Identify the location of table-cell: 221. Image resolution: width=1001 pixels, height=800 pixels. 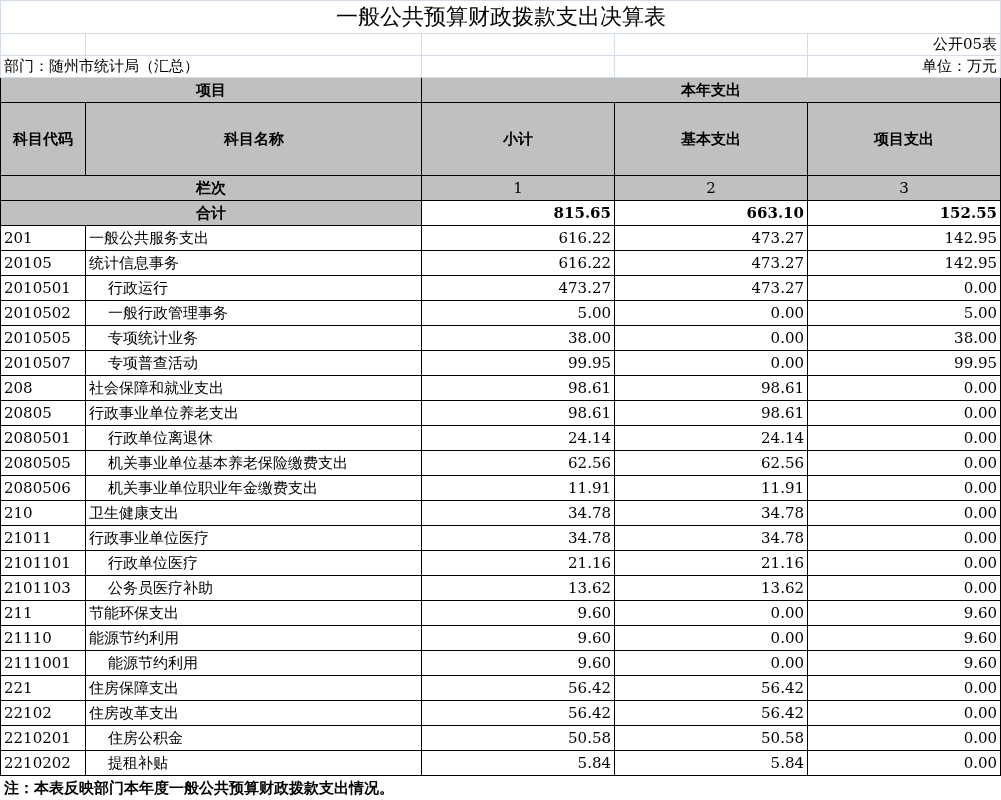
(43, 688).